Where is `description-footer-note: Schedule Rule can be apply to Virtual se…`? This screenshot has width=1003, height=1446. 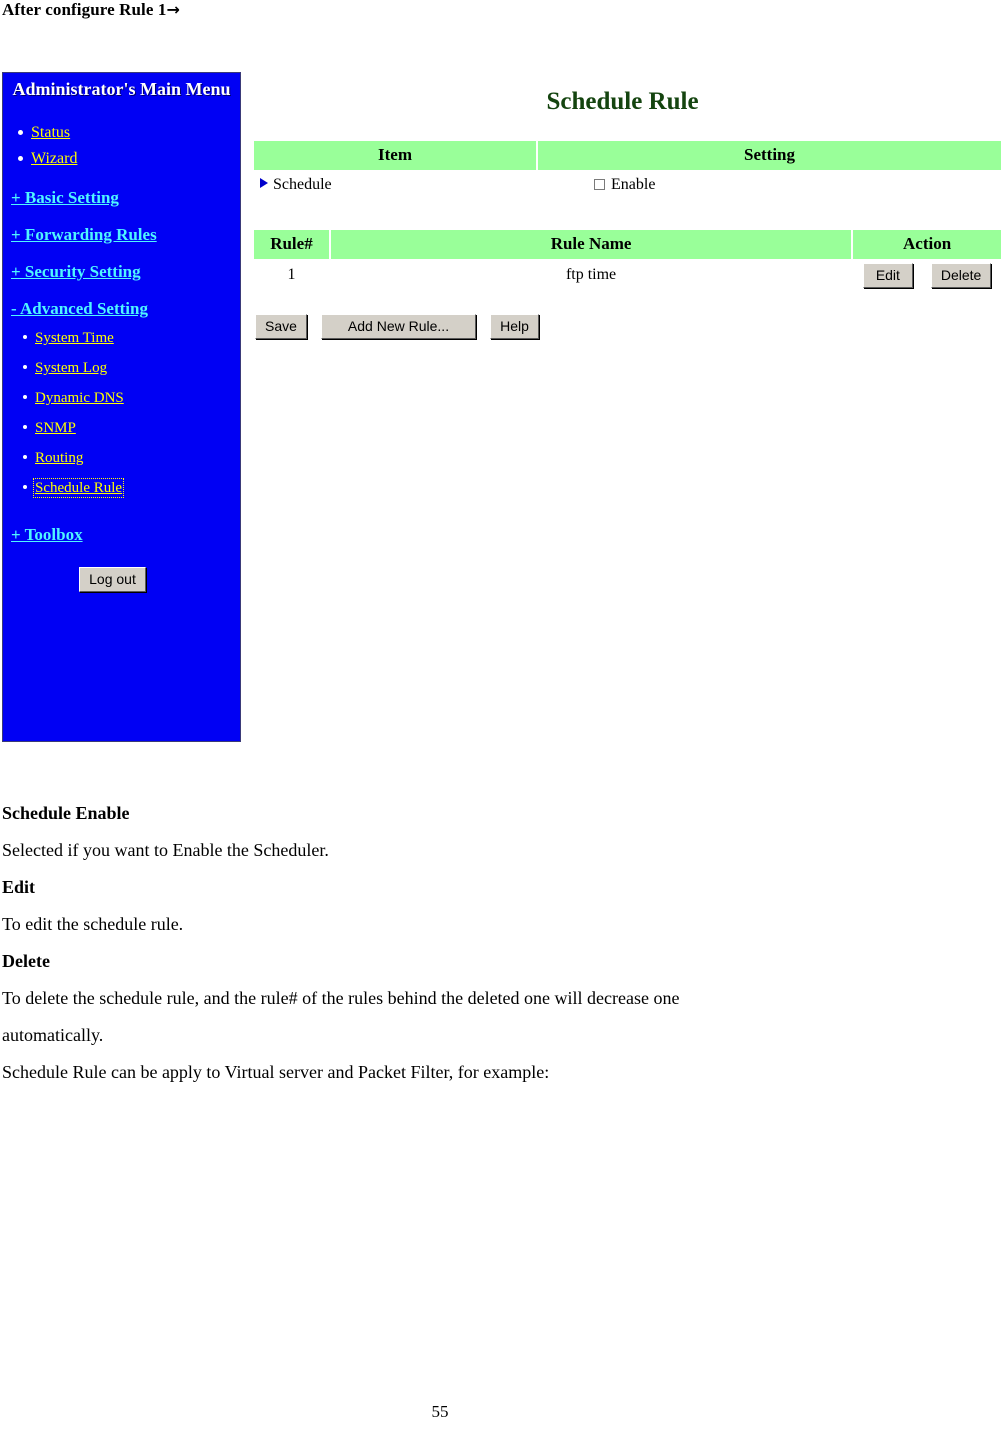
description-footer-note: Schedule Rule can be apply to Virtual se… is located at coordinates (276, 1072).